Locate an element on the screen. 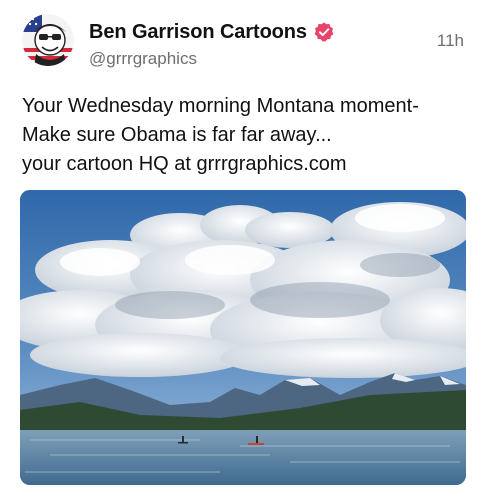  post-timestamp: 11h is located at coordinates (450, 41).